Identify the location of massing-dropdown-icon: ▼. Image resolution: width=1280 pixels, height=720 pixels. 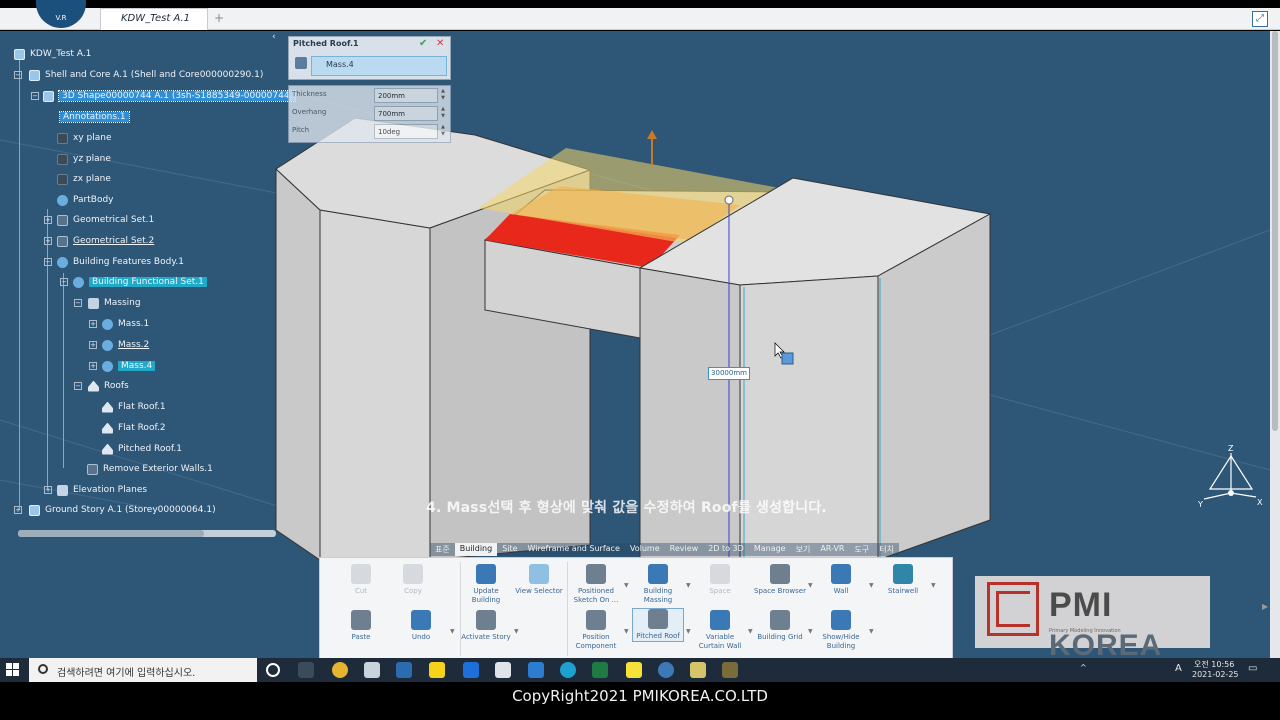
(688, 585).